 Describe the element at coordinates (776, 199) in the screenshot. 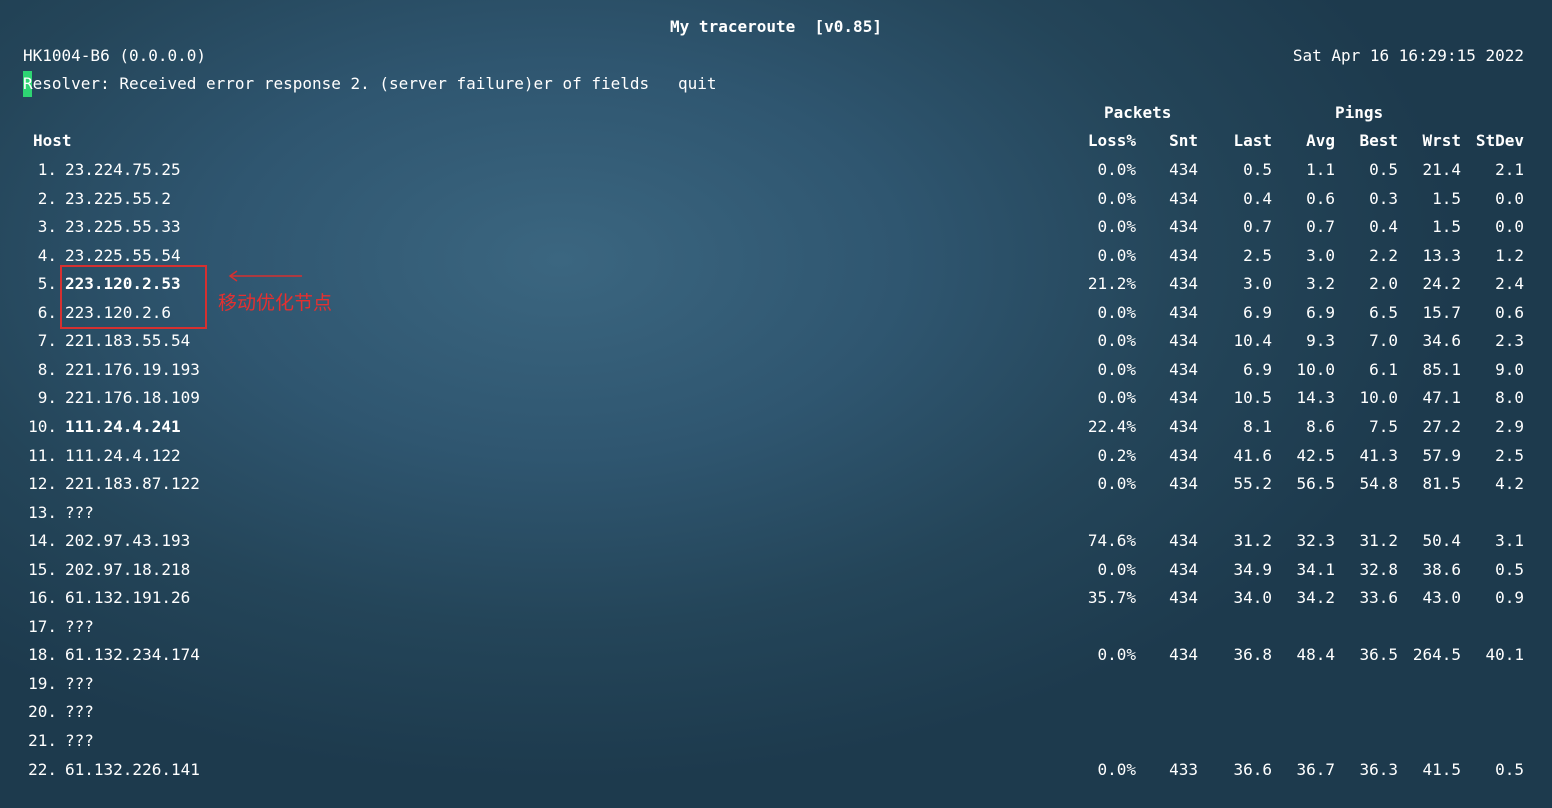

I see `hop-row: 2. 23.225.55.2 0.0% 434 0.4 0.6 0.3 1.5 0.0` at that location.